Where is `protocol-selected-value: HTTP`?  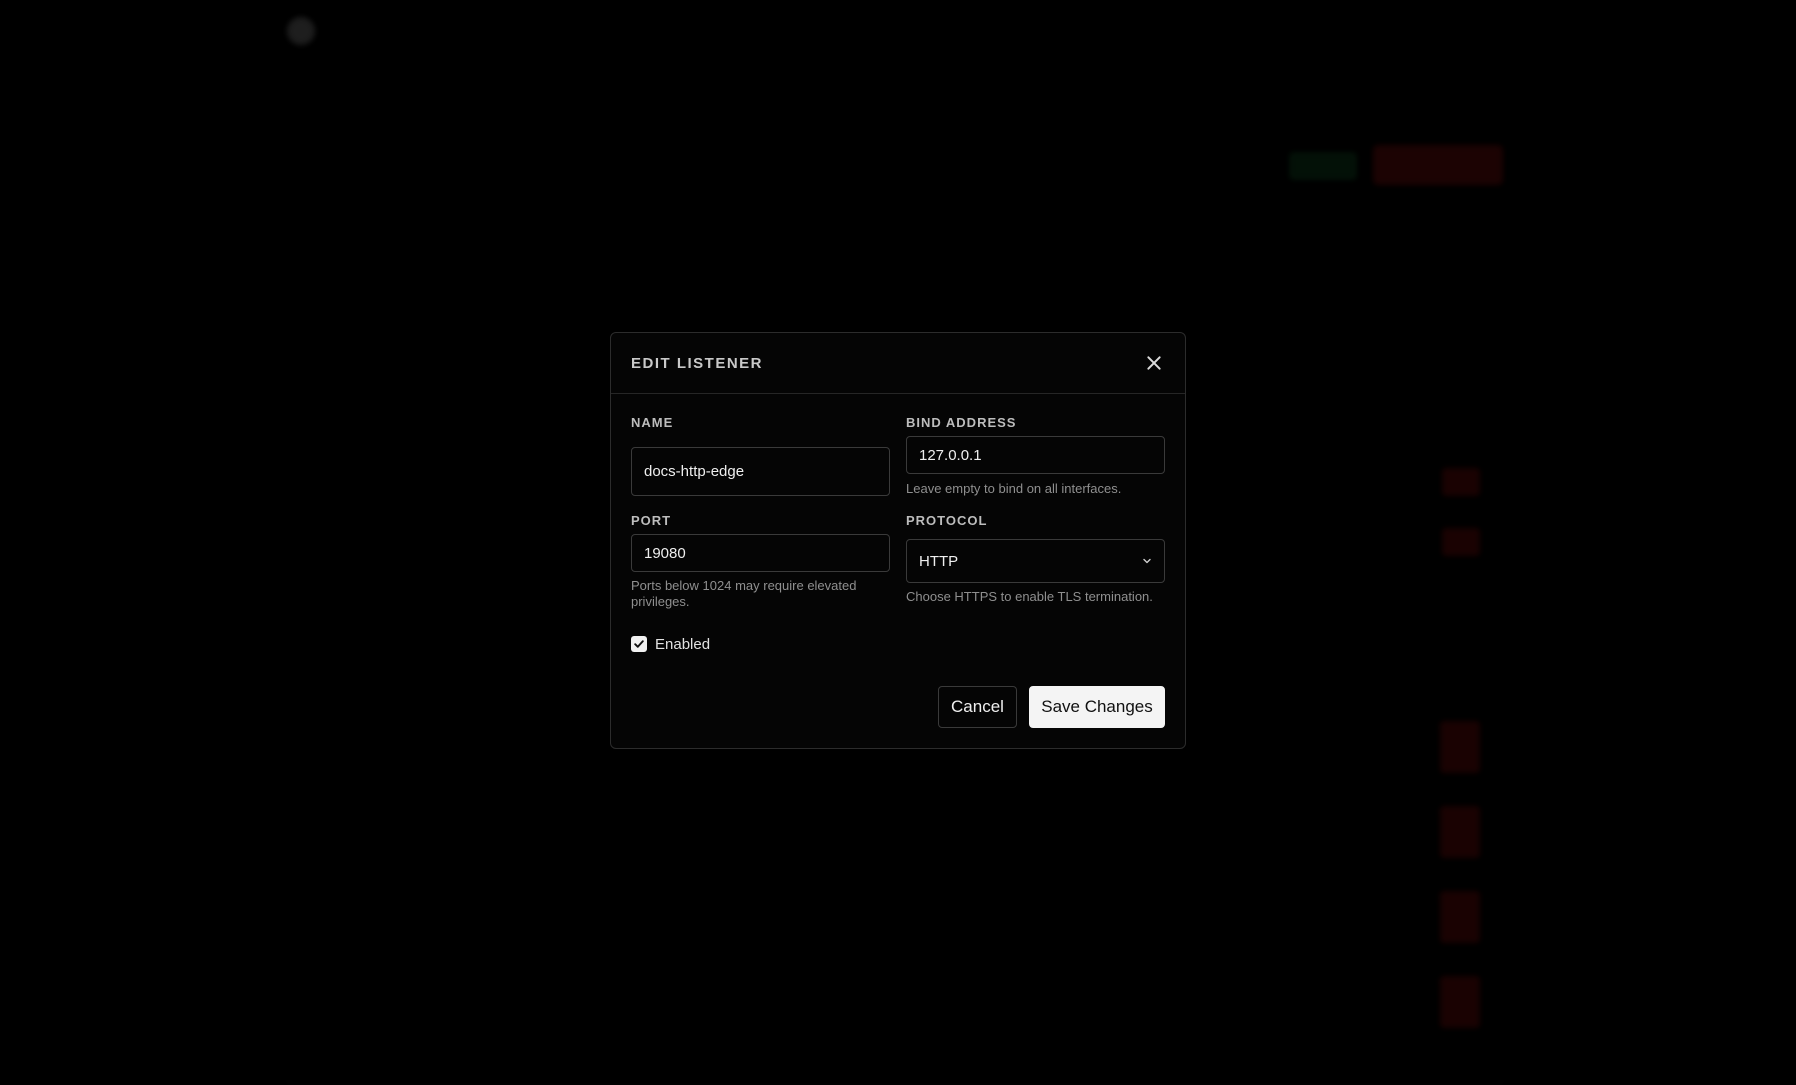 protocol-selected-value: HTTP is located at coordinates (939, 561).